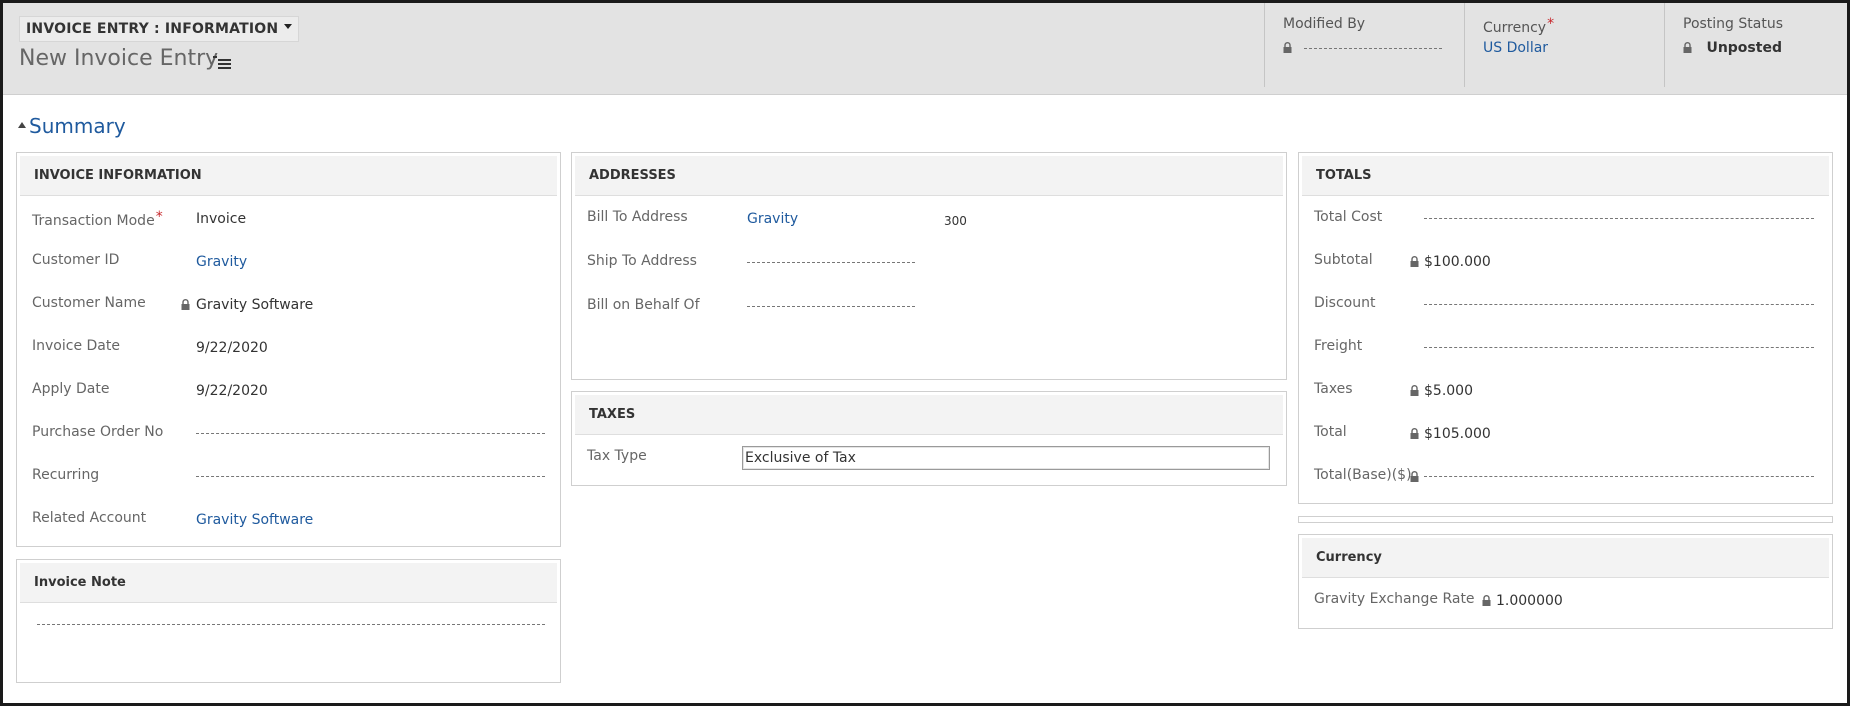  Describe the element at coordinates (76, 260) in the screenshot. I see `customer-id-label: Customer ID` at that location.